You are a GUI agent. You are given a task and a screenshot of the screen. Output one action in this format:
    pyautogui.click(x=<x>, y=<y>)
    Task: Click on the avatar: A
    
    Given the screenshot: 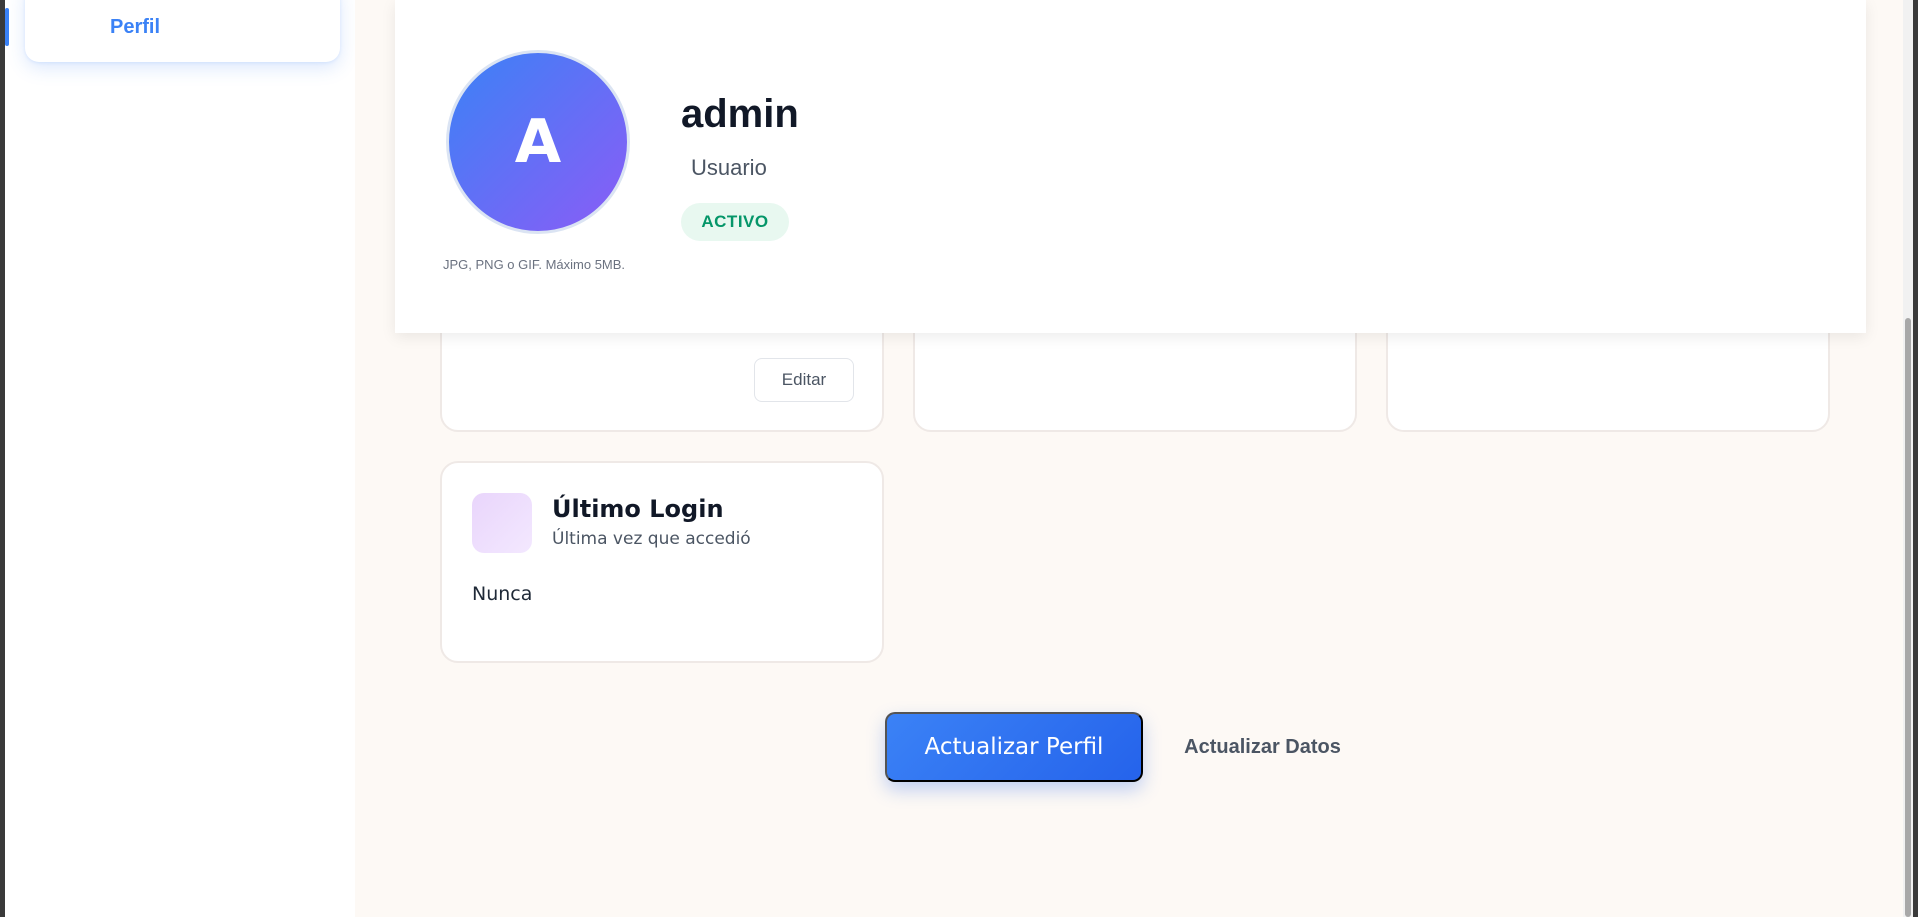 What is the action you would take?
    pyautogui.click(x=538, y=142)
    